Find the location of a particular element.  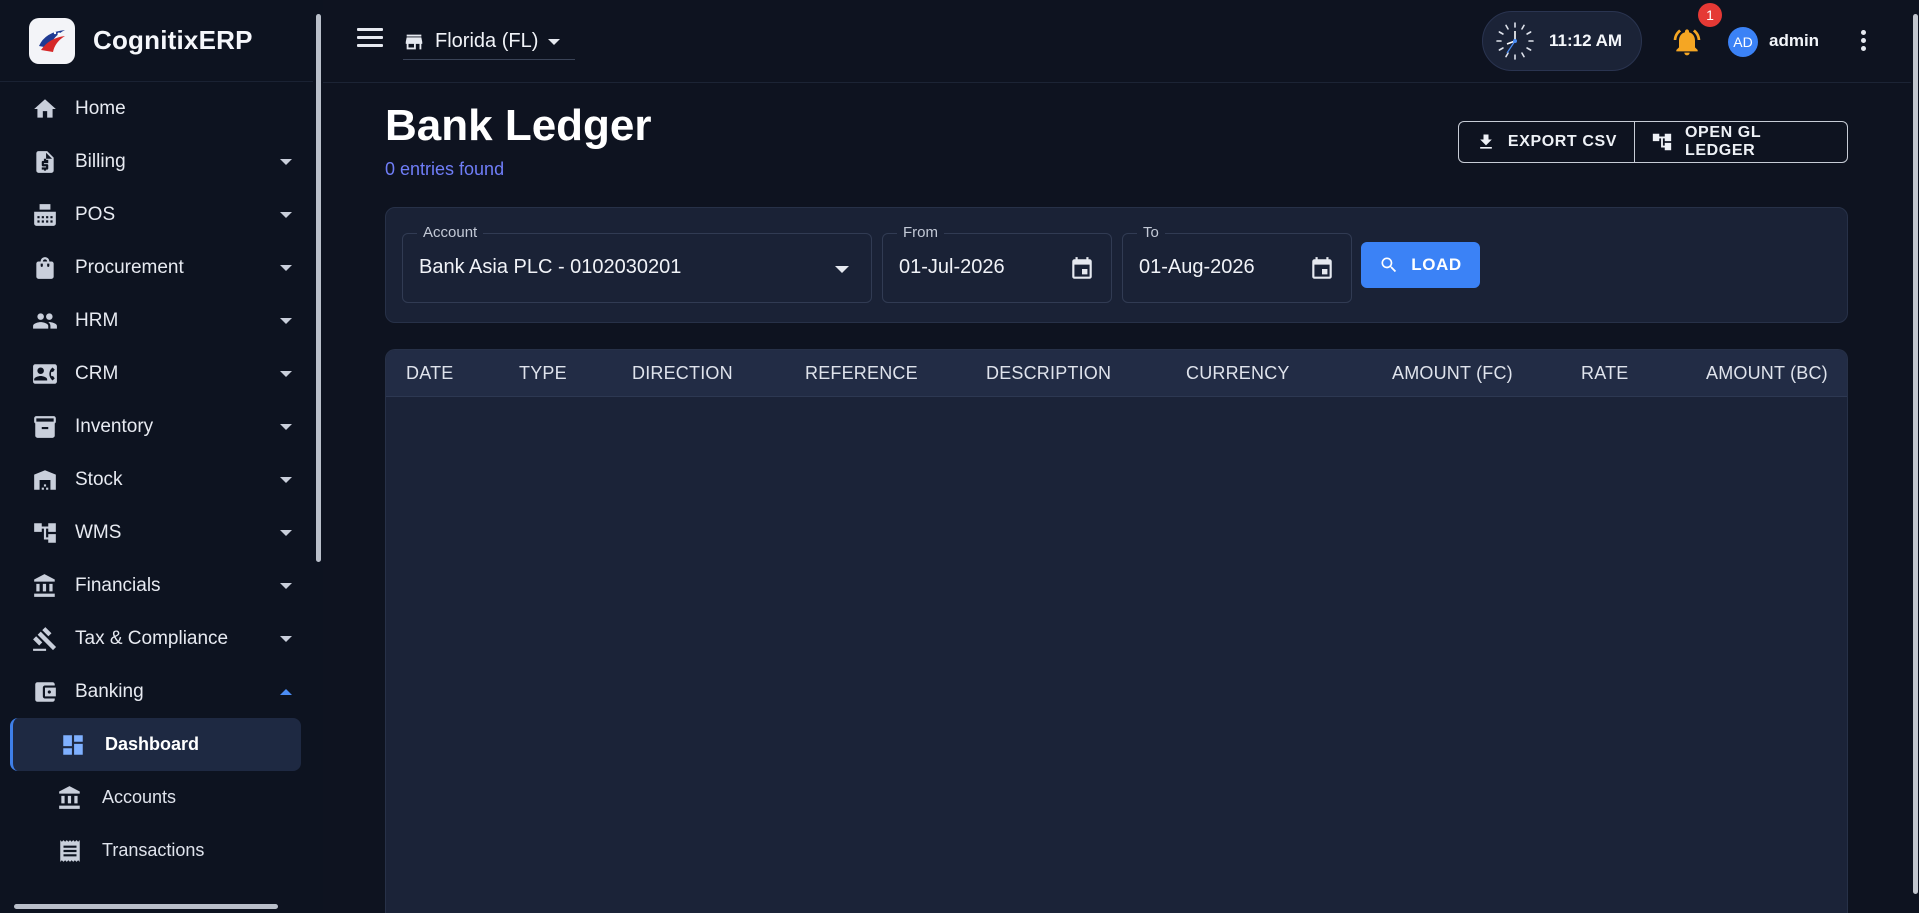

sidebar-item-wms: WMS is located at coordinates (156, 532).